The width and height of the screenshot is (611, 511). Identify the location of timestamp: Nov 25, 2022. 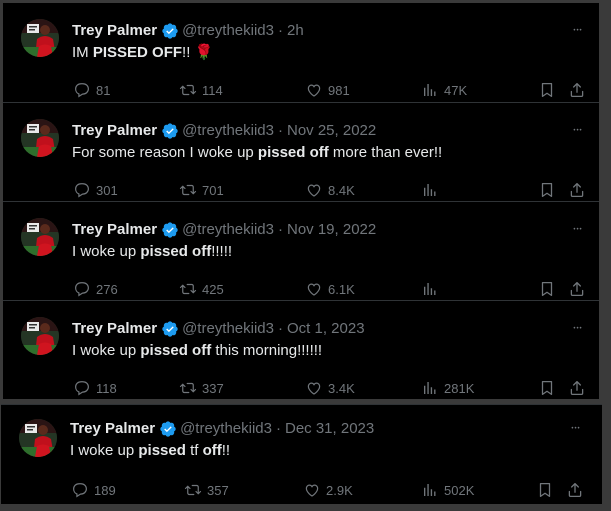
(331, 131).